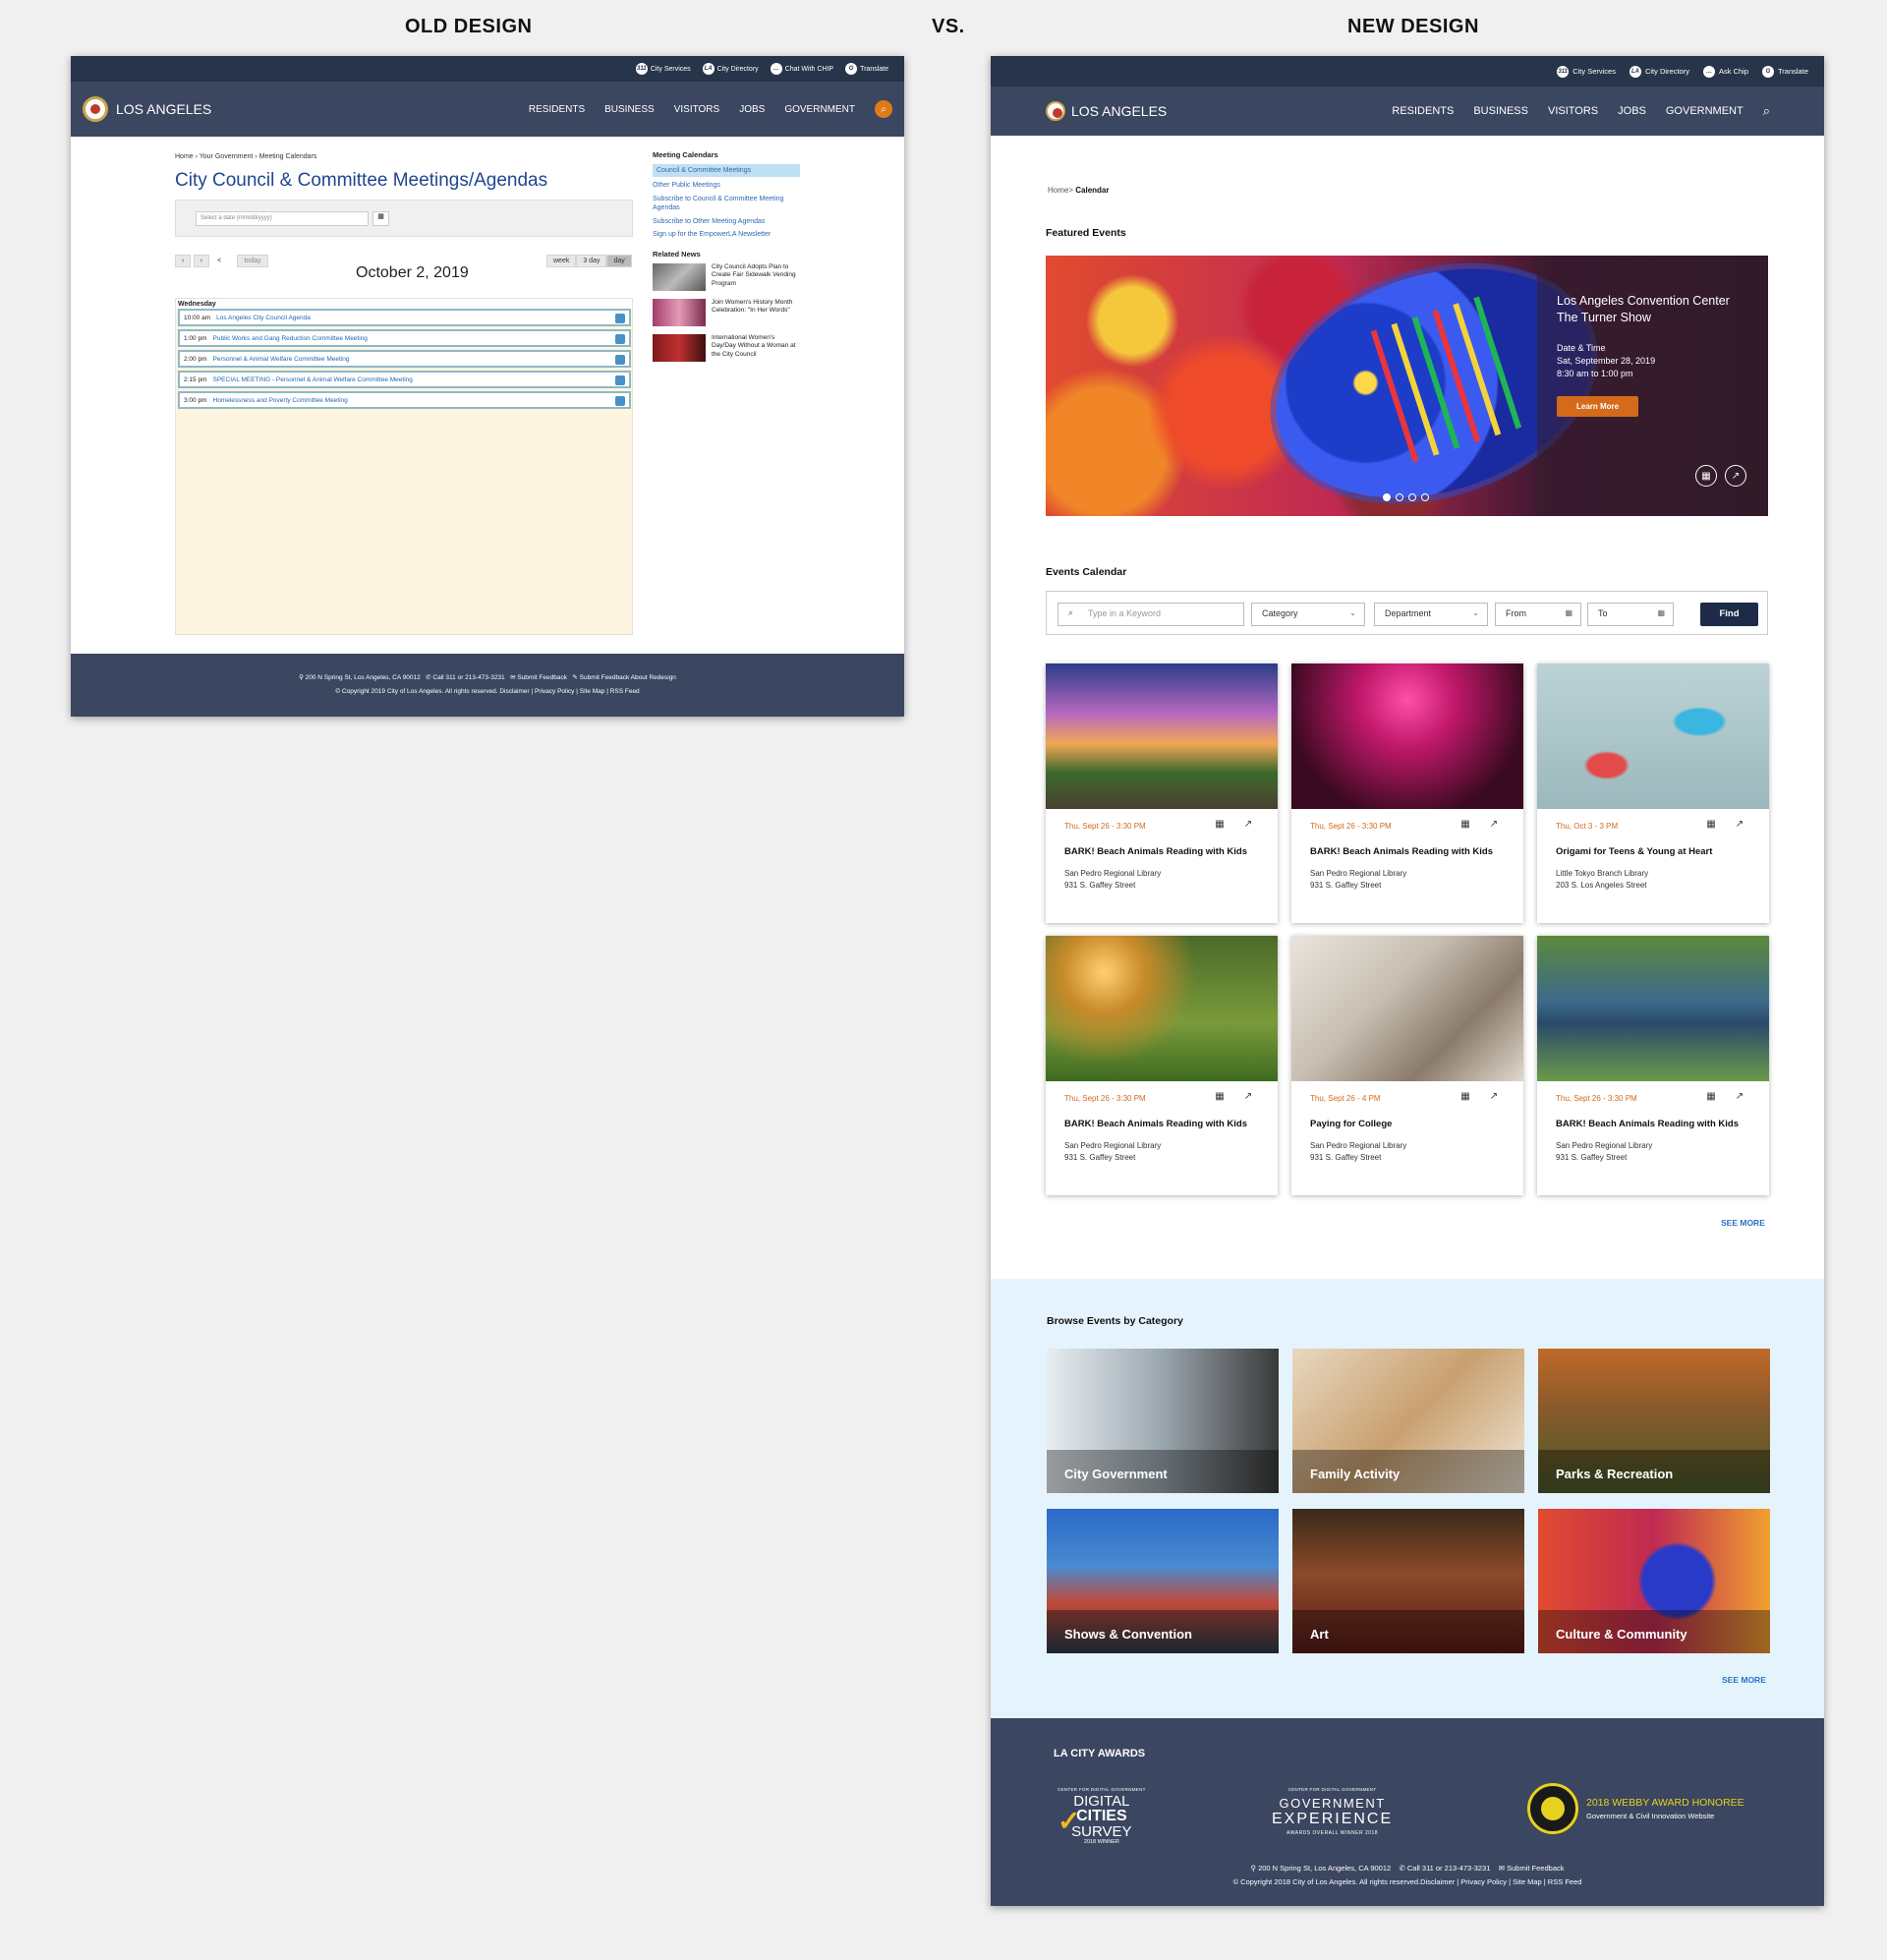  I want to click on see-more-events-link: SEE MORE, so click(1743, 1223).